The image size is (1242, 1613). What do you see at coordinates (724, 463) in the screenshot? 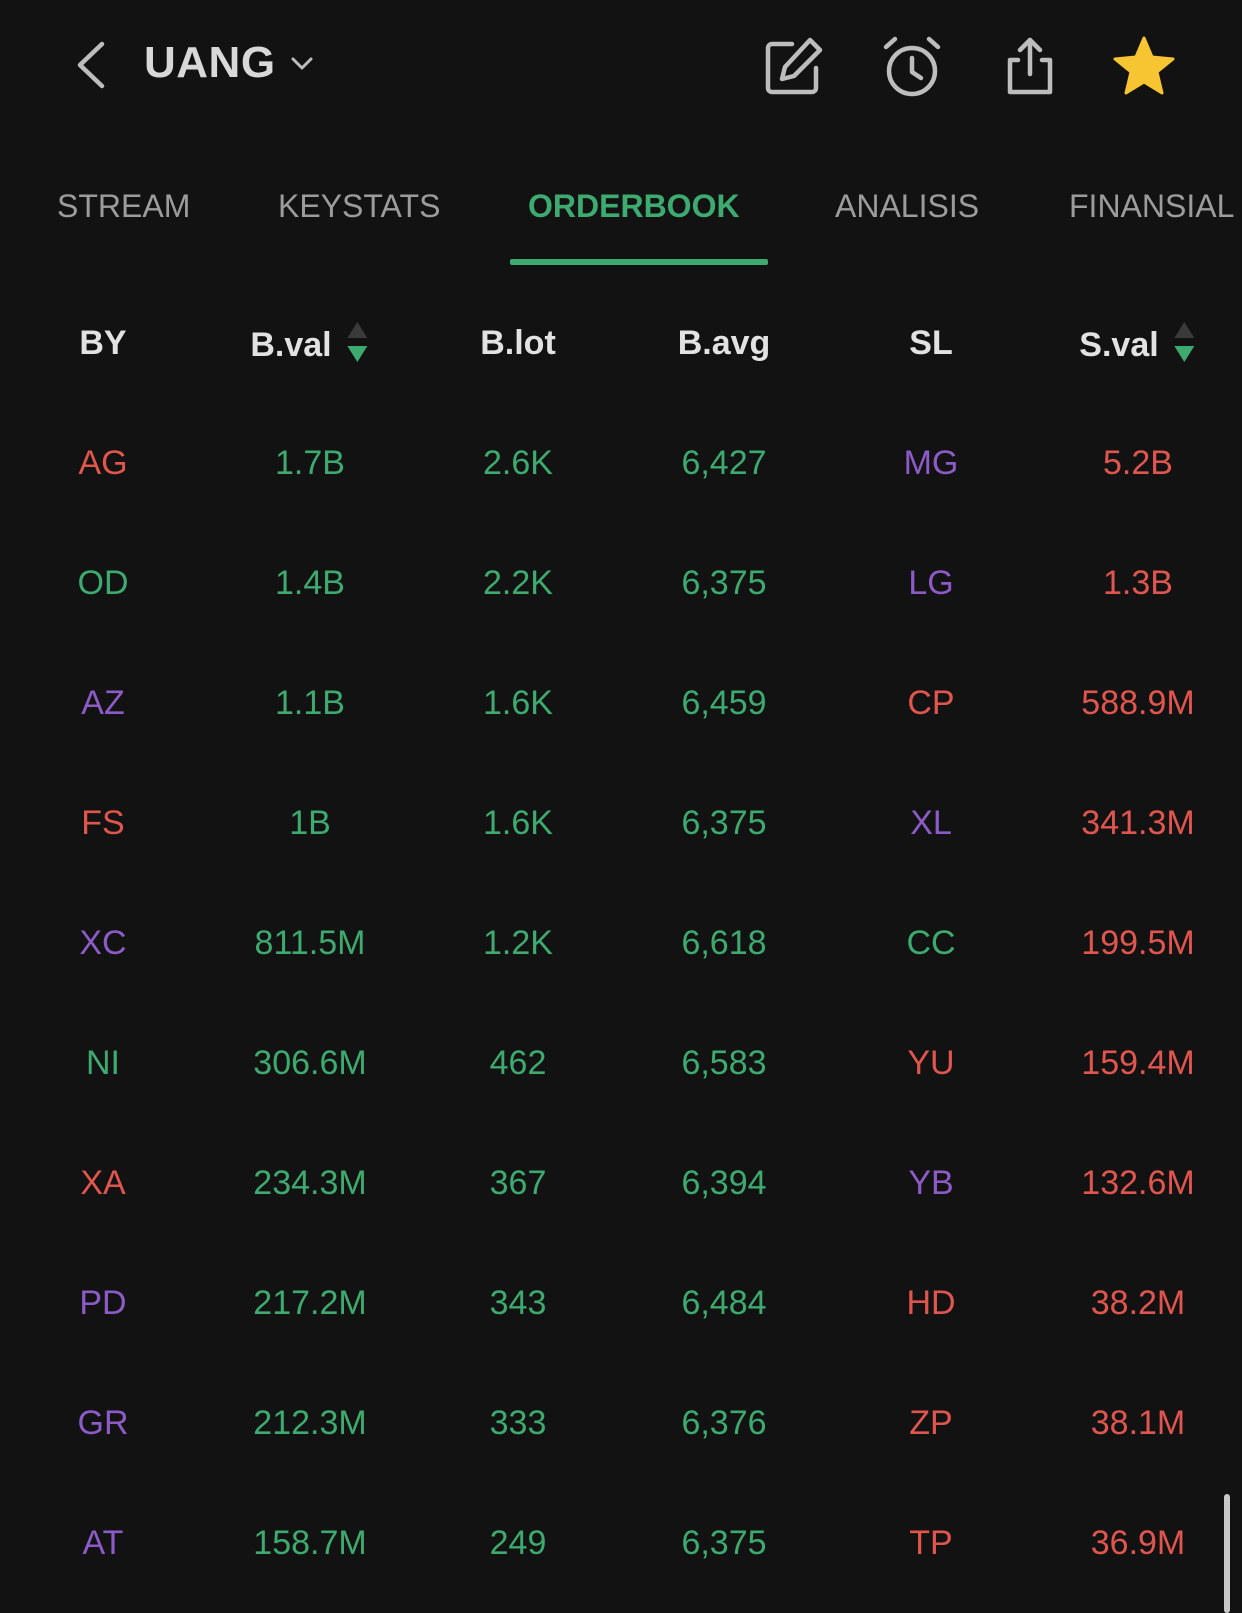
I see `buy-average: 6,427` at bounding box center [724, 463].